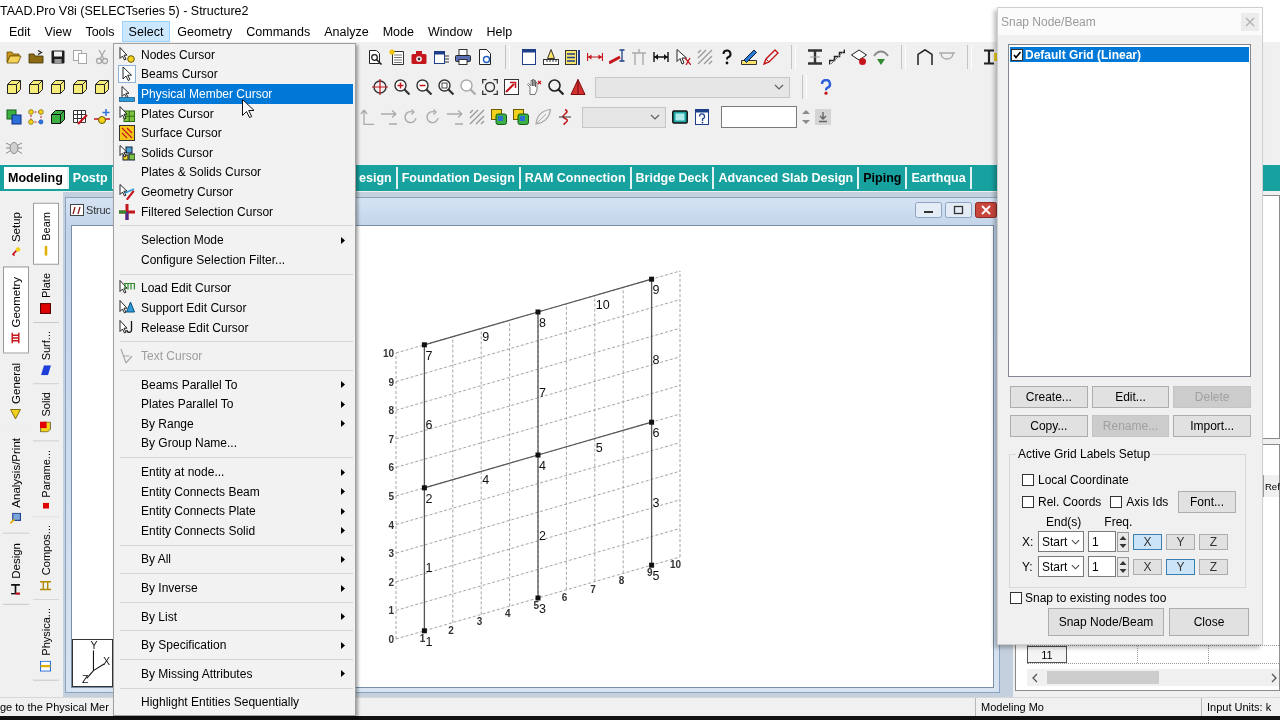 This screenshot has height=720, width=1280. Describe the element at coordinates (58, 57) in the screenshot. I see `save-icon` at that location.